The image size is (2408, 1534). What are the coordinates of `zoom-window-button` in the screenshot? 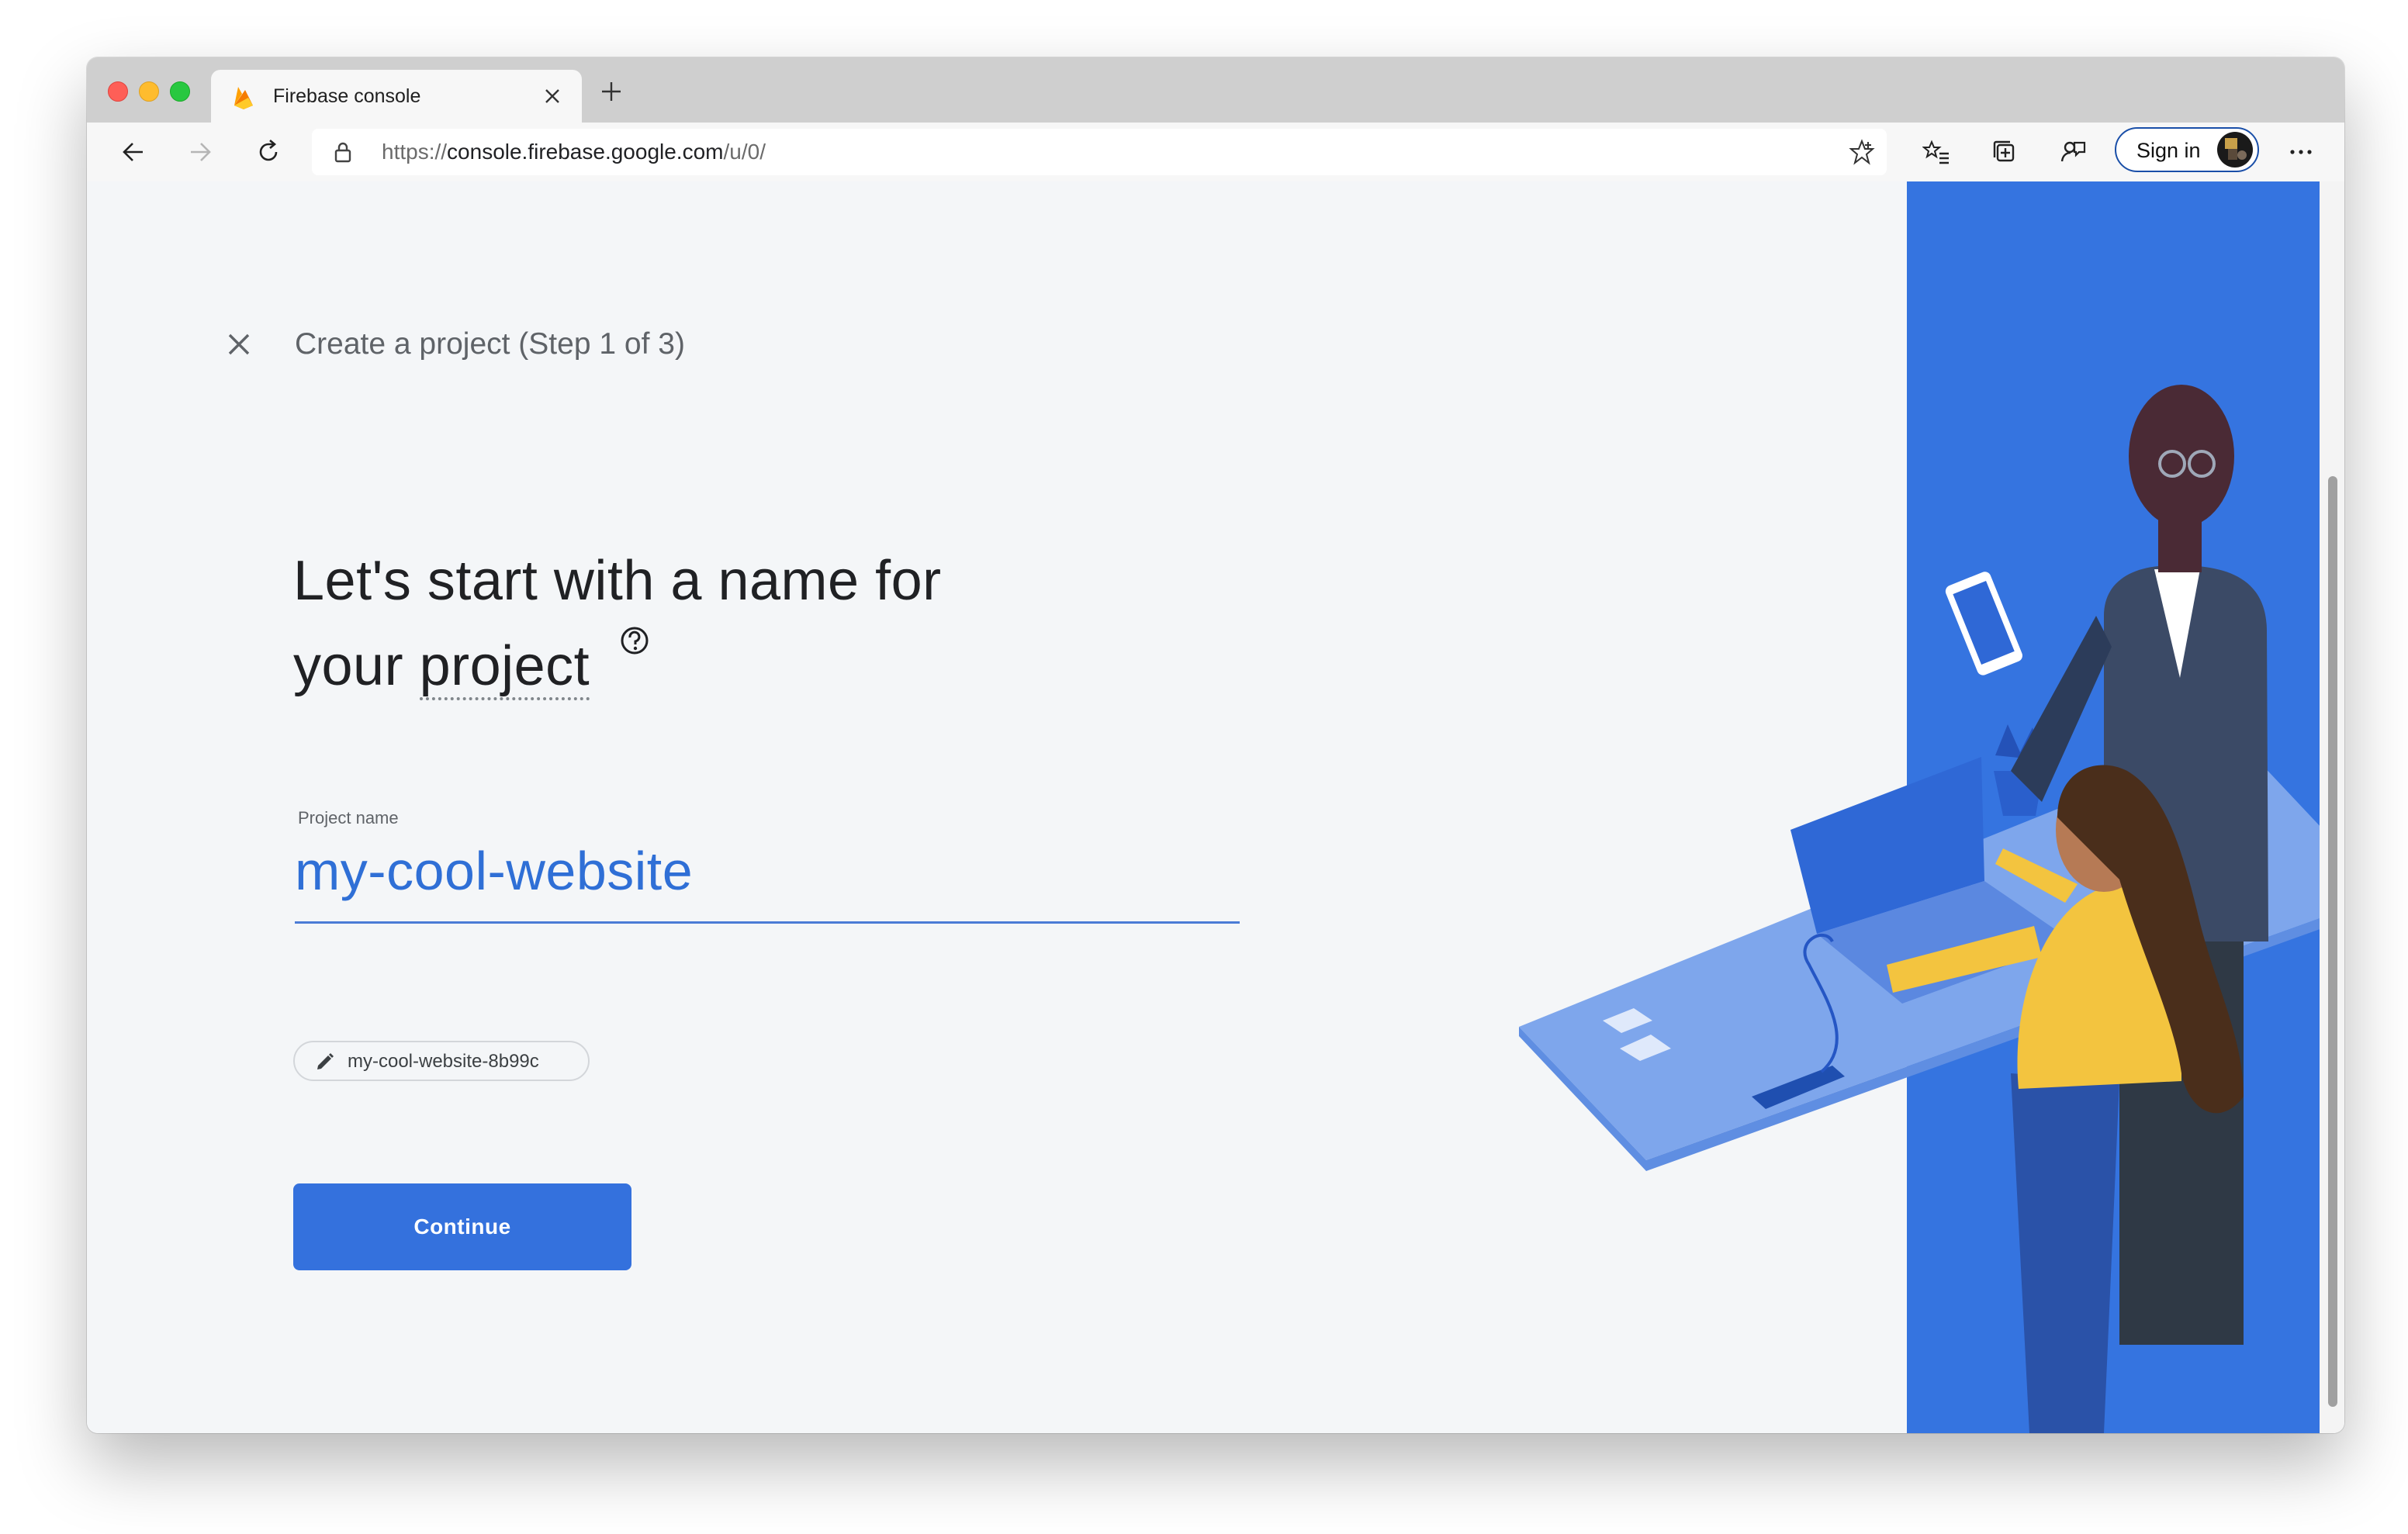 It's located at (180, 91).